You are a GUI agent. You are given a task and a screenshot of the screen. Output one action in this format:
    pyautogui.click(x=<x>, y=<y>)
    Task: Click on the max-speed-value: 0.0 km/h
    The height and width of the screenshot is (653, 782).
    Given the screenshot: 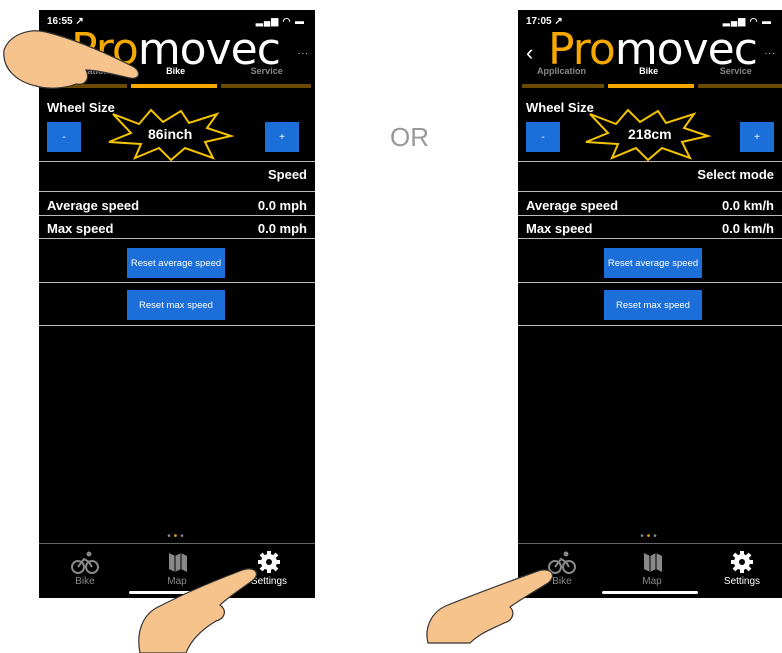 What is the action you would take?
    pyautogui.click(x=747, y=228)
    